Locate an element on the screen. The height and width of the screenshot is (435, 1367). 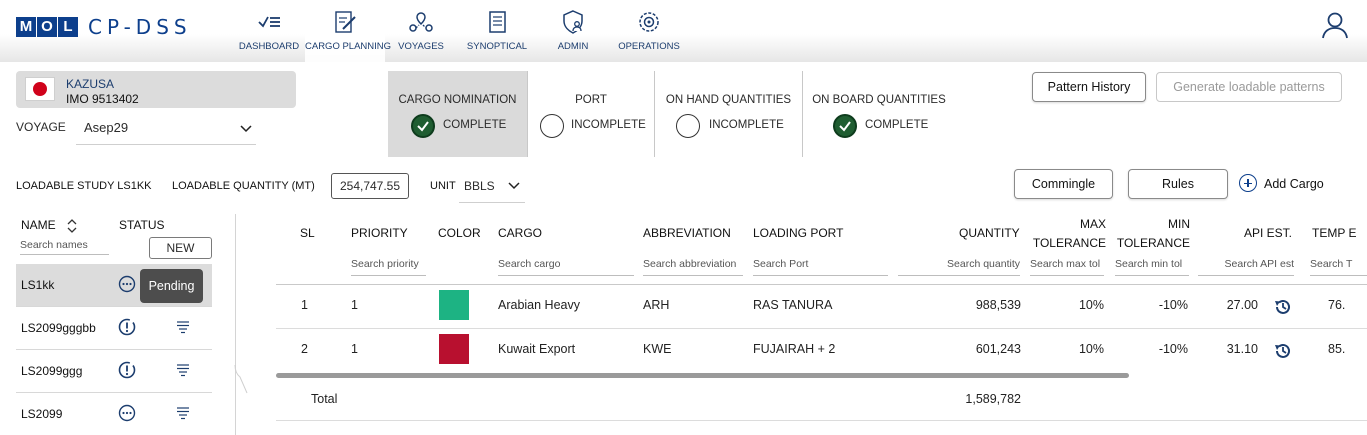
name-column-header: NAME is located at coordinates (38, 225).